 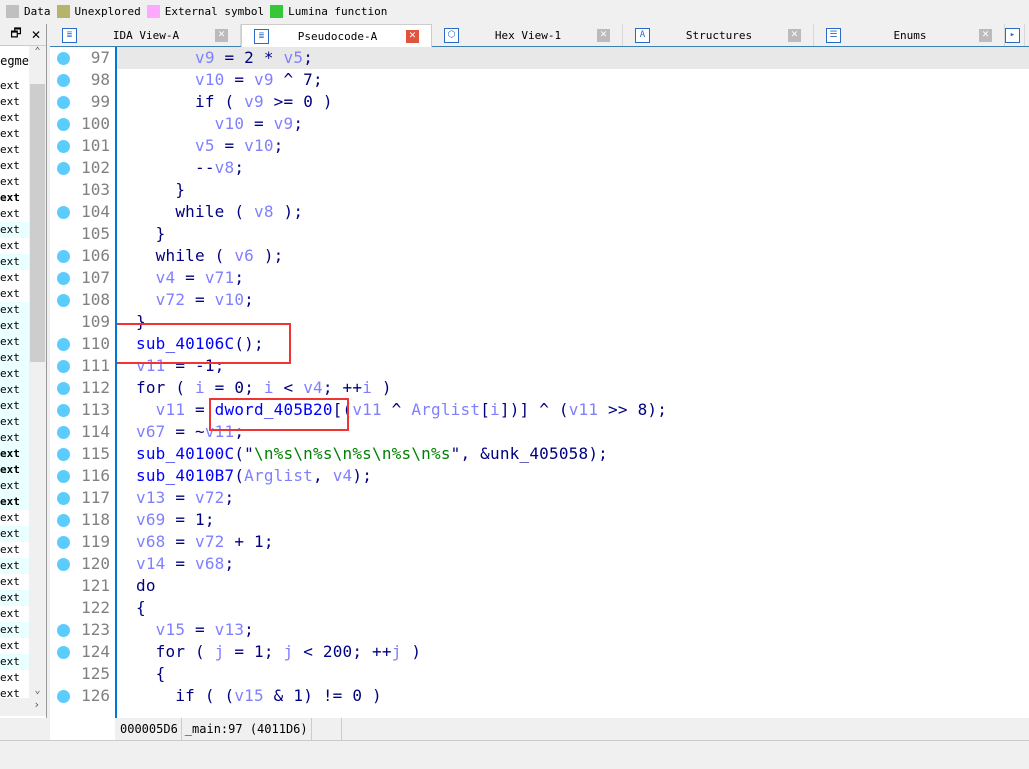 What do you see at coordinates (573, 520) in the screenshot?
I see `code-line: v69 = 1;` at bounding box center [573, 520].